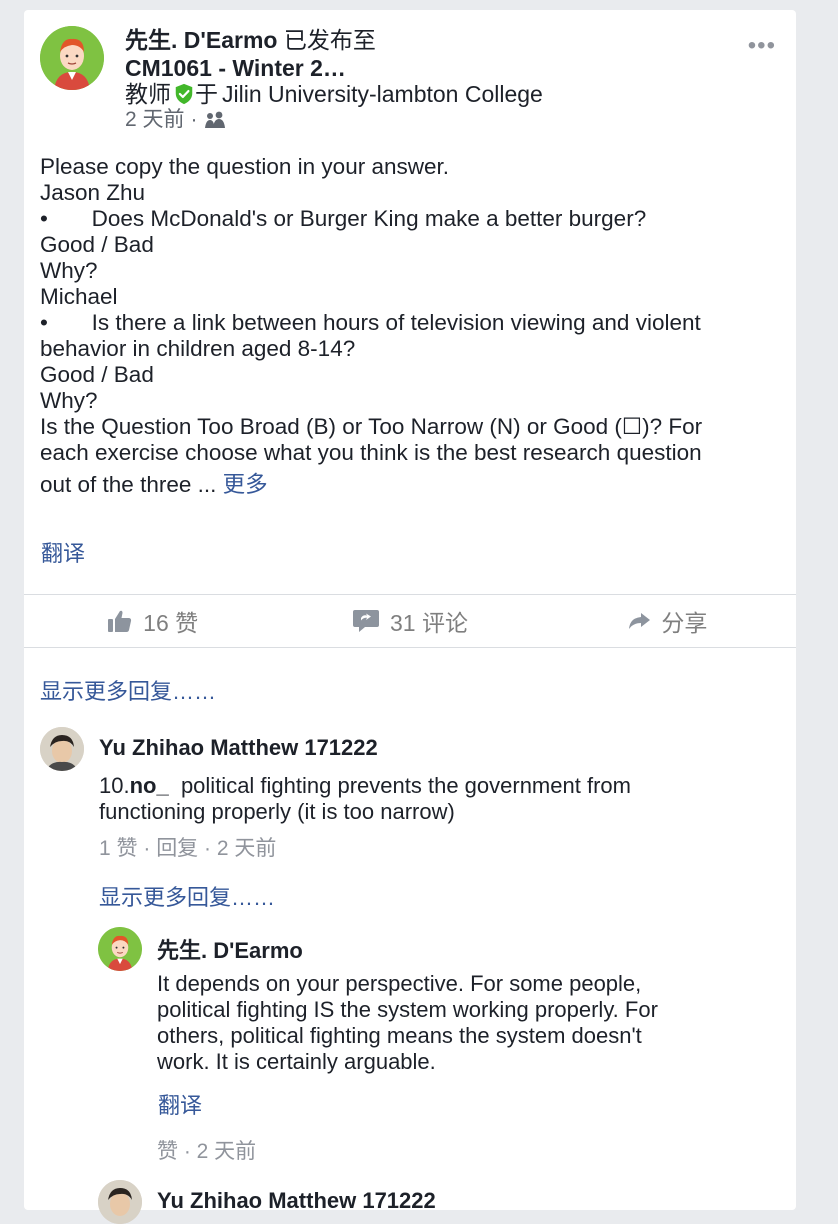 This screenshot has width=838, height=1224. Describe the element at coordinates (198, 348) in the screenshot. I see `post-line: behavior in children aged 8-14?` at that location.